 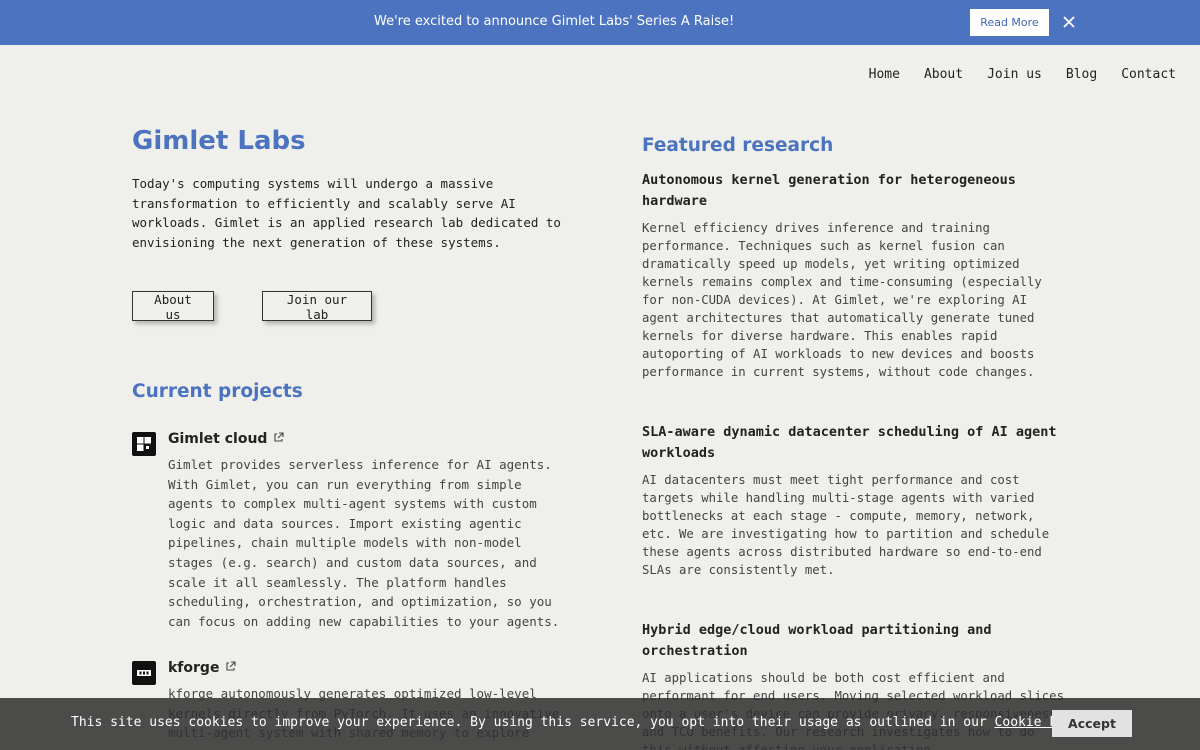 What do you see at coordinates (173, 306) in the screenshot?
I see `about-us-button: About us` at bounding box center [173, 306].